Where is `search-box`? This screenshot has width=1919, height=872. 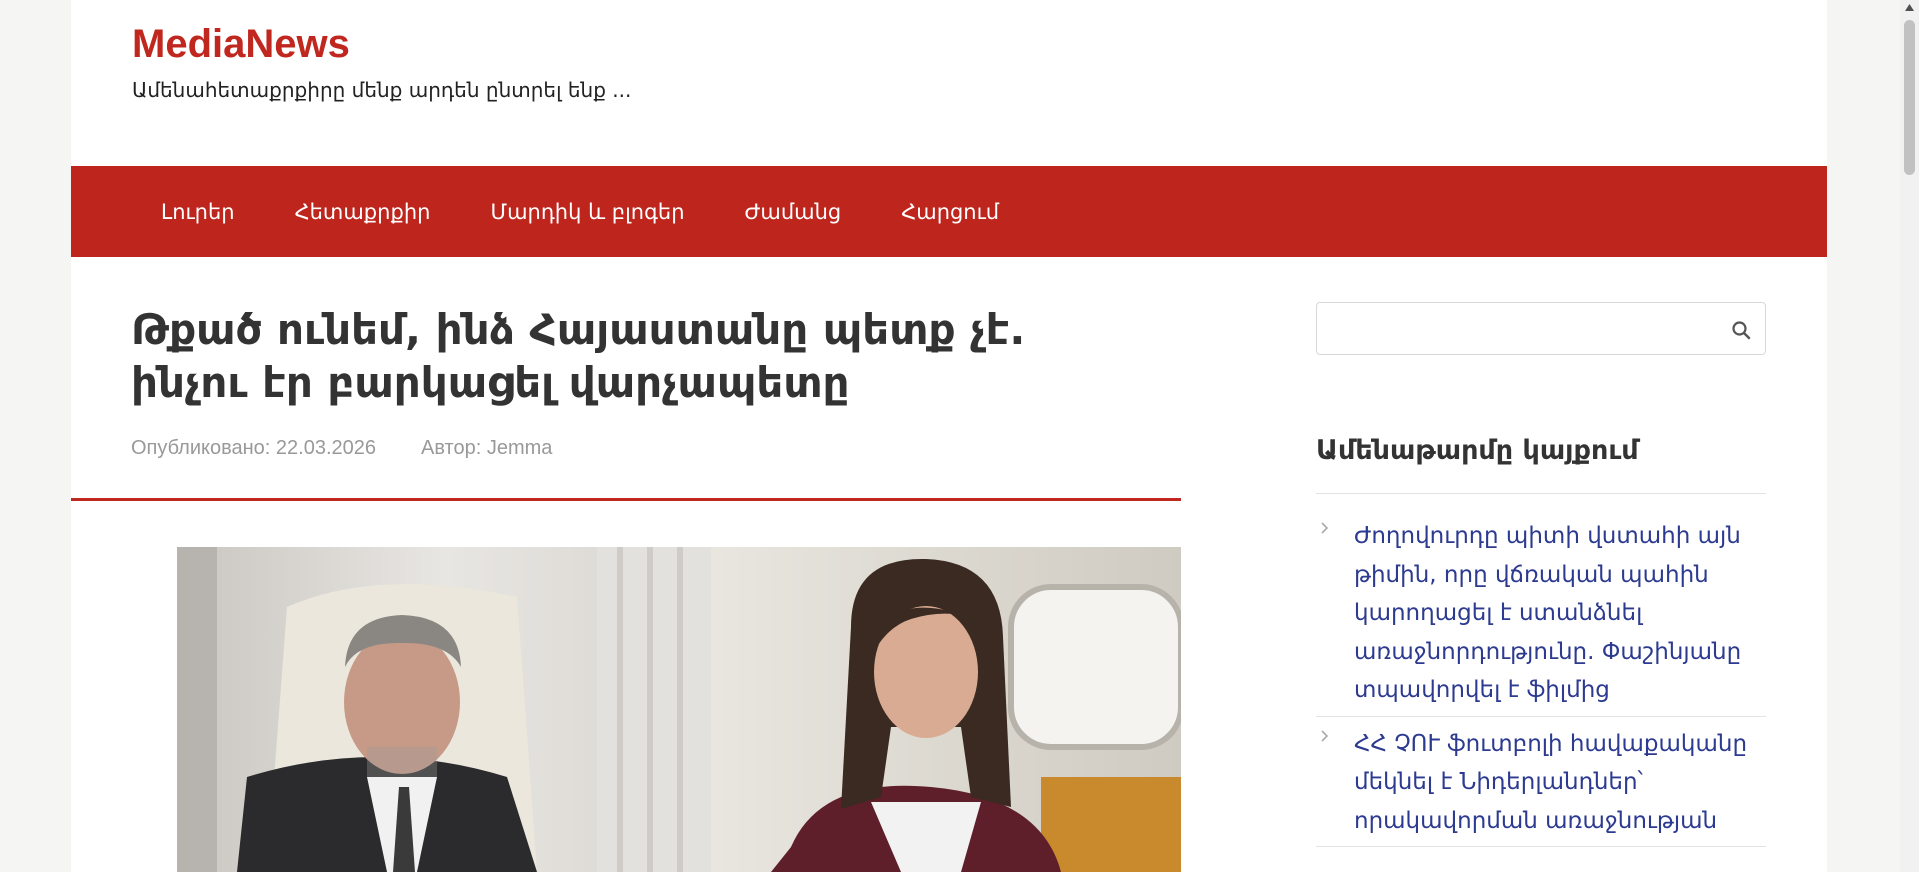 search-box is located at coordinates (1541, 328).